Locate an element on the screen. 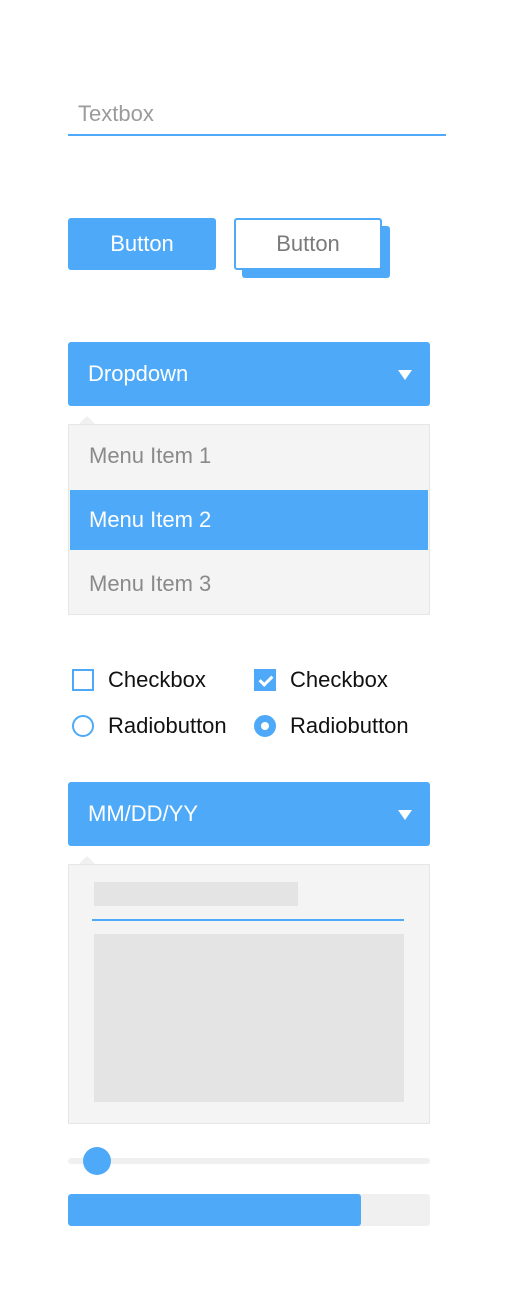 The width and height of the screenshot is (508, 1310). radio-checked-icon is located at coordinates (265, 726).